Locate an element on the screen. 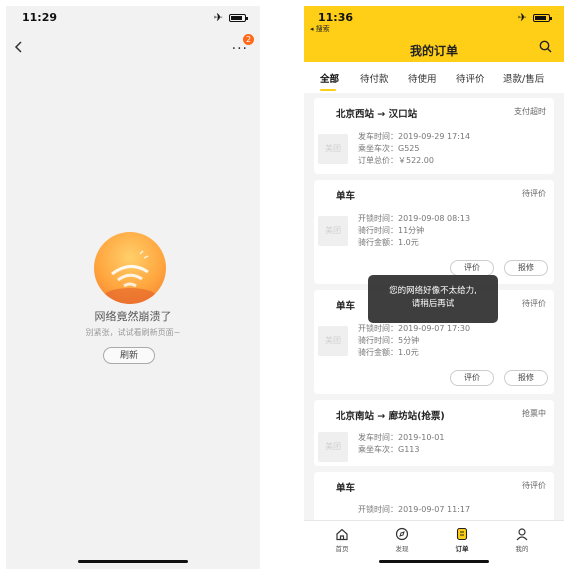  back-to-app-link: ◂ 搜索 is located at coordinates (320, 29).